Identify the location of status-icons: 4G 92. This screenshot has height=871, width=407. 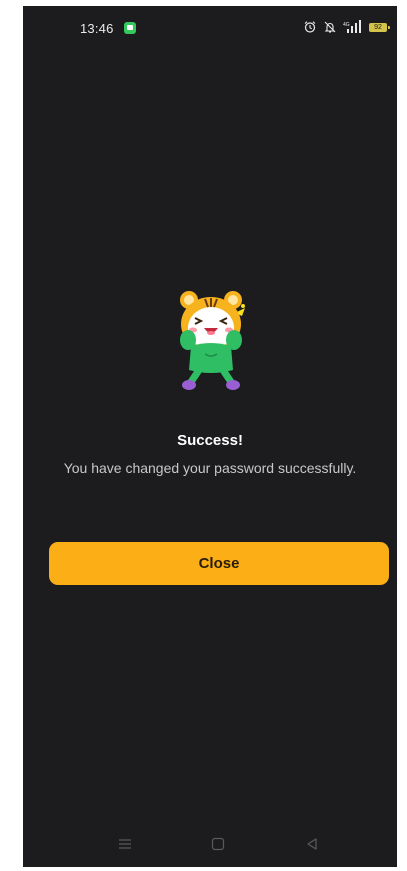
(346, 27).